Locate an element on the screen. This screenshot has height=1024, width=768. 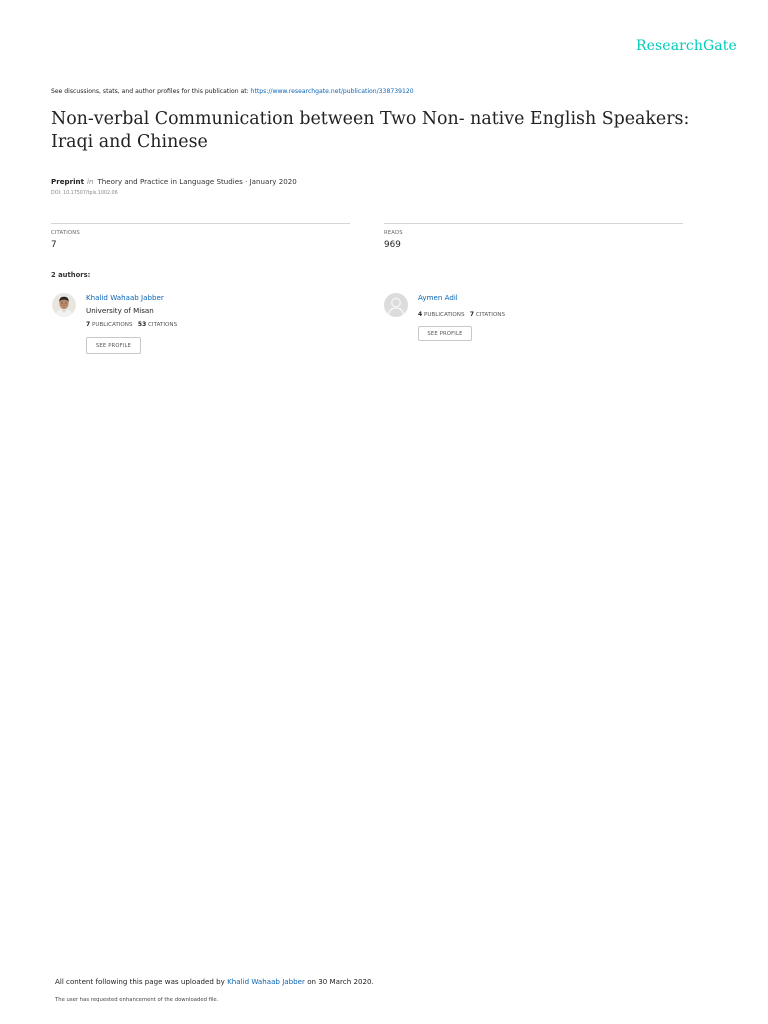
author-counts: 4 PUBLICATIONS 7 CITATIONS is located at coordinates (461, 314).